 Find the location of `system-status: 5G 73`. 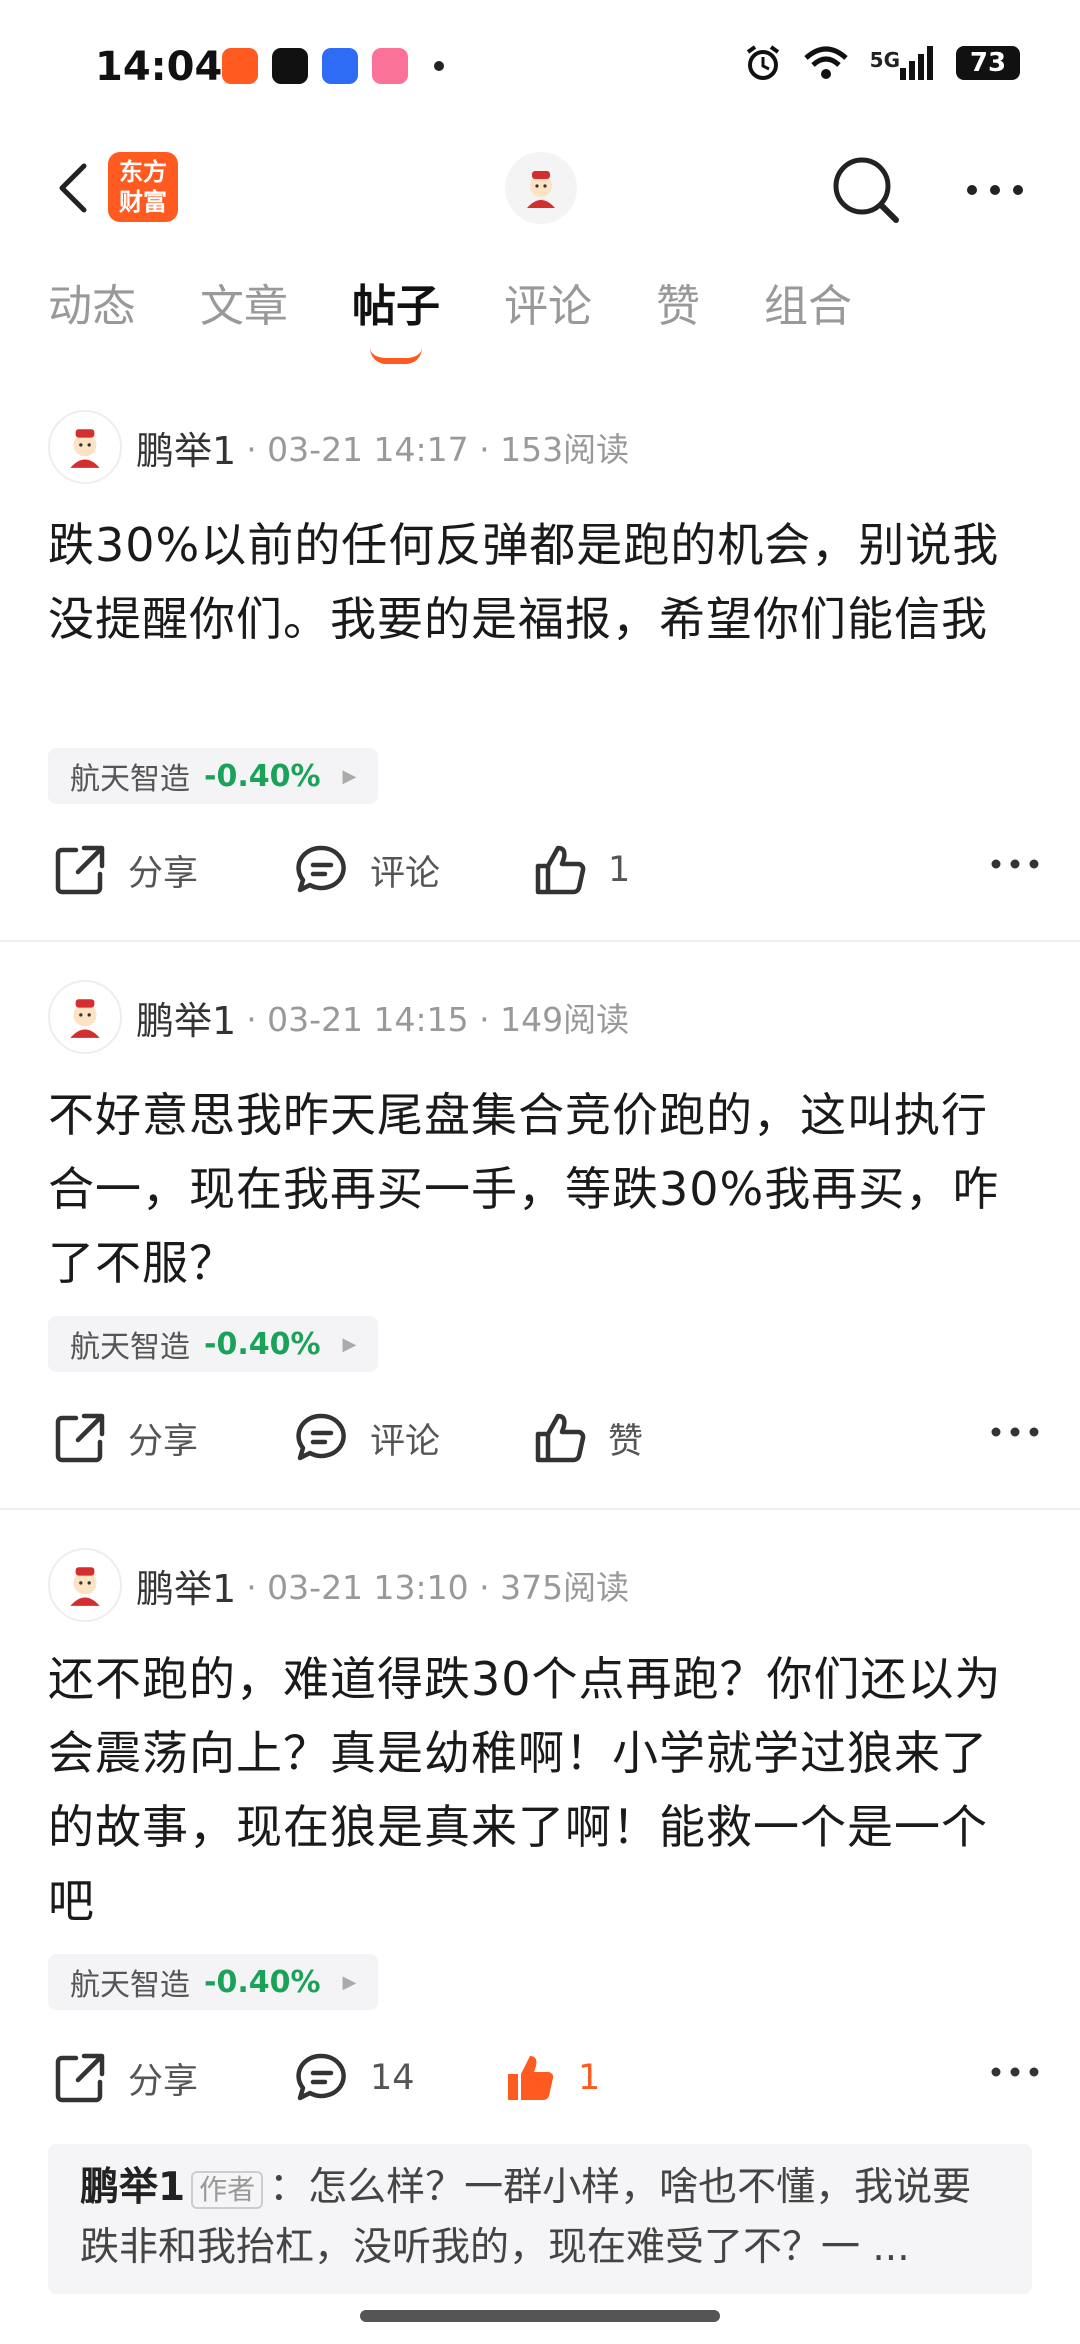

system-status: 5G 73 is located at coordinates (882, 63).